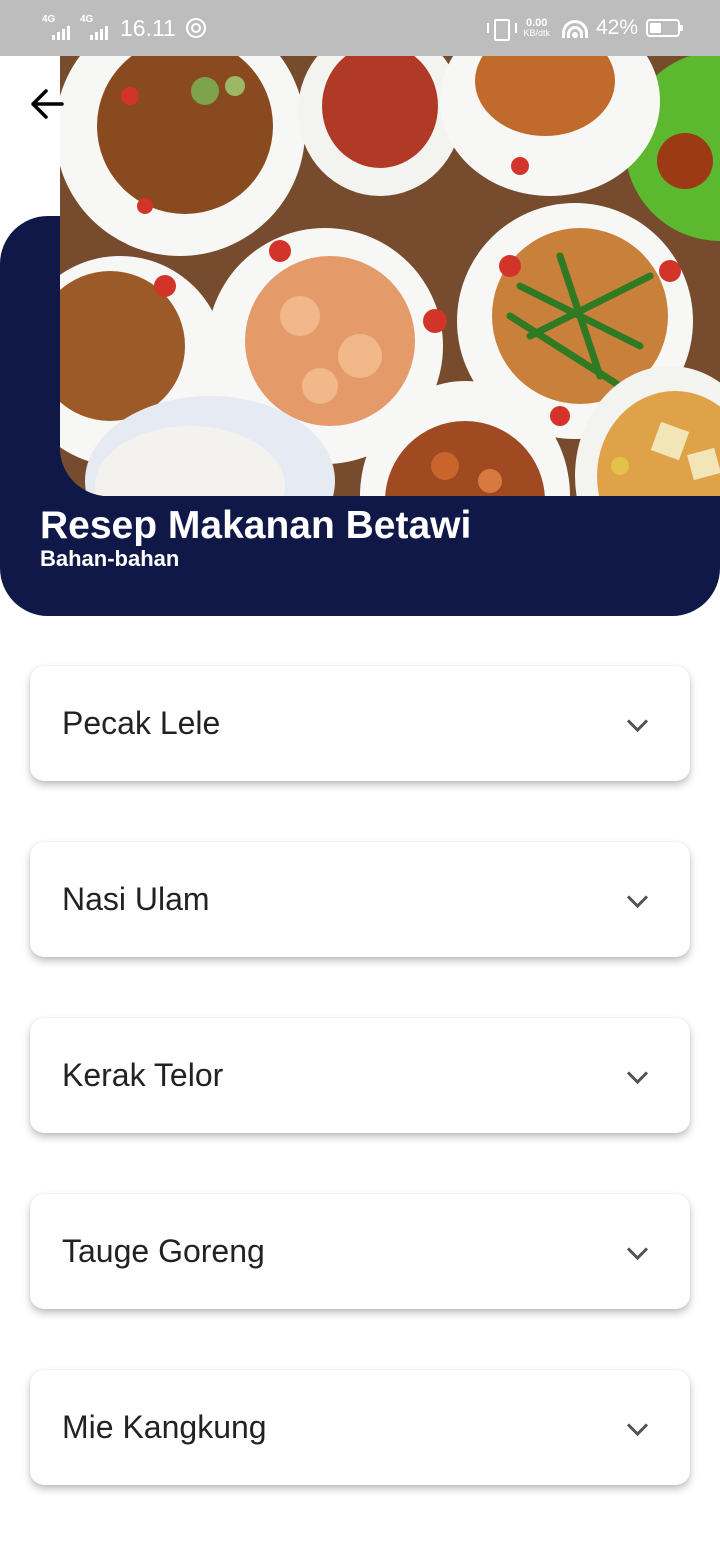 The image size is (720, 1544). Describe the element at coordinates (360, 1427) in the screenshot. I see `recipe-card-mie-kangkung: Mie Kangkung` at that location.